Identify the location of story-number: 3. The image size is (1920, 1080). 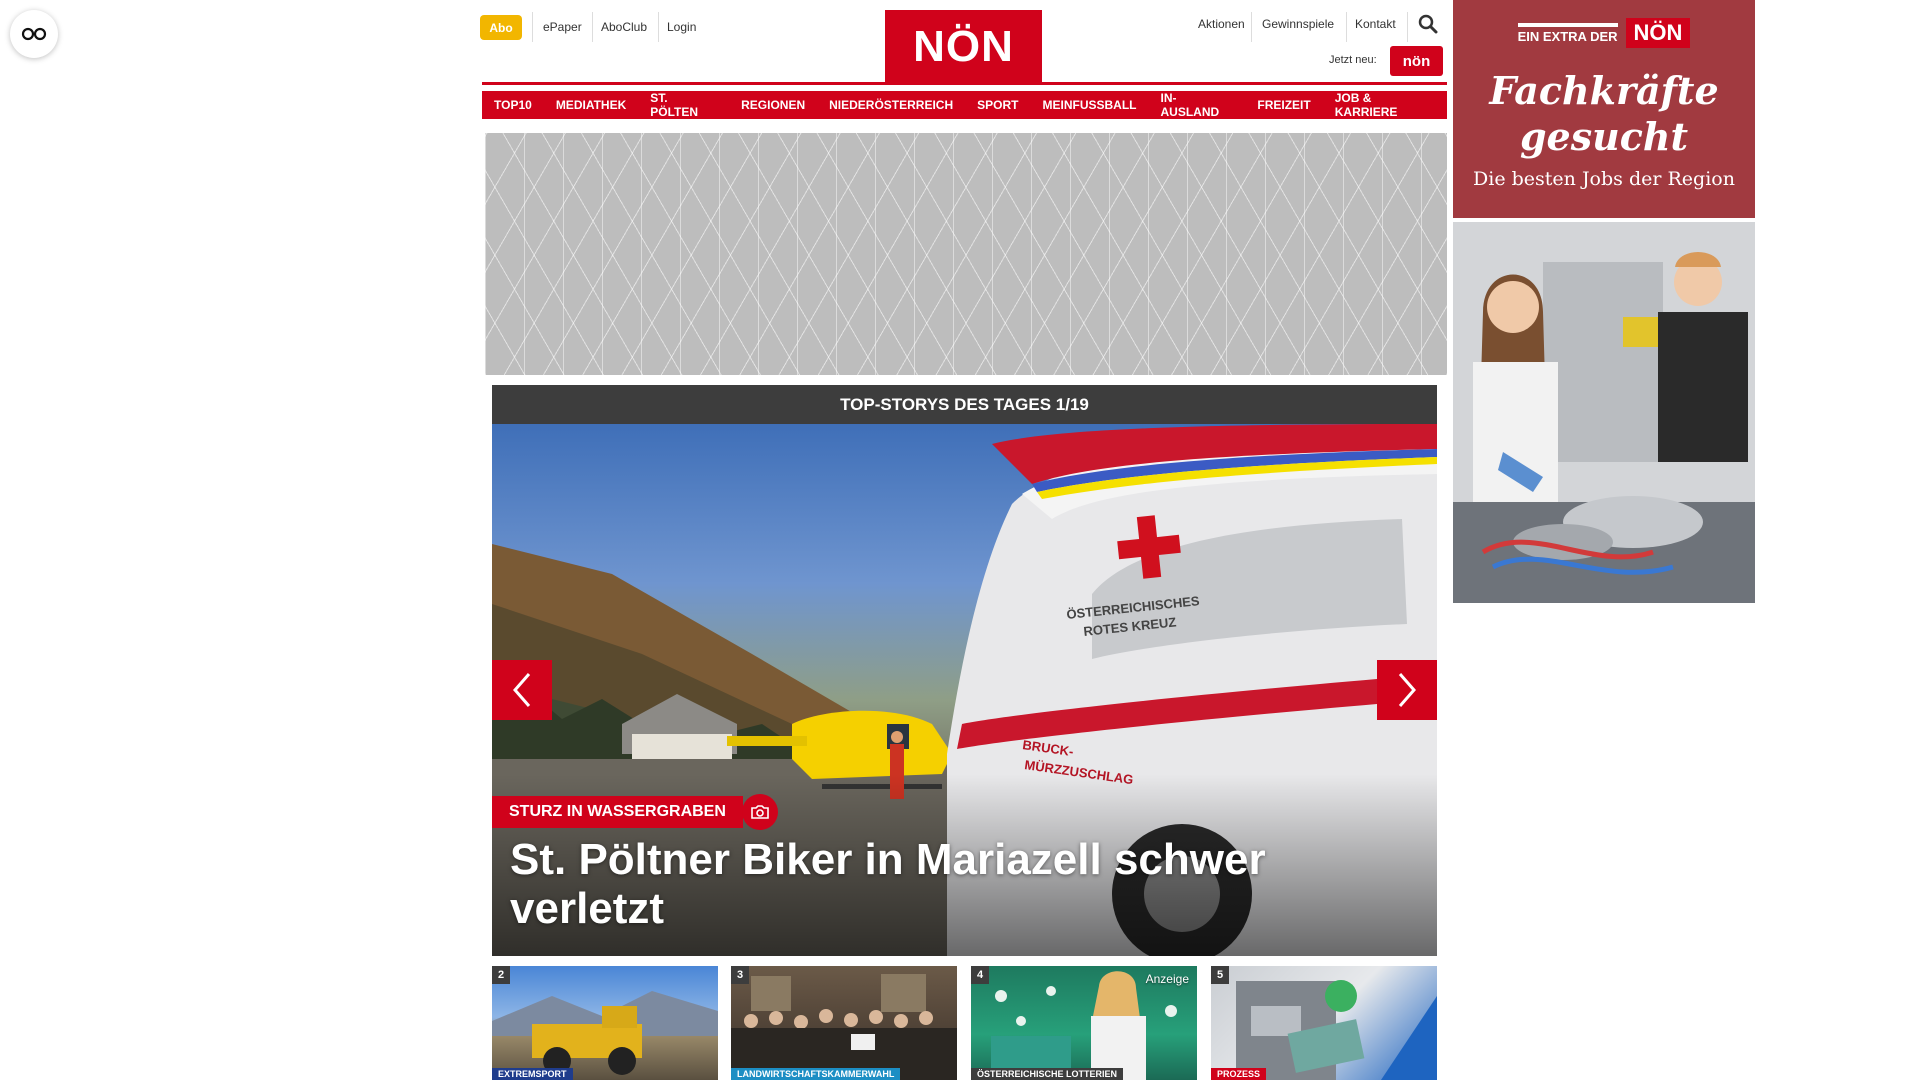
(740, 975).